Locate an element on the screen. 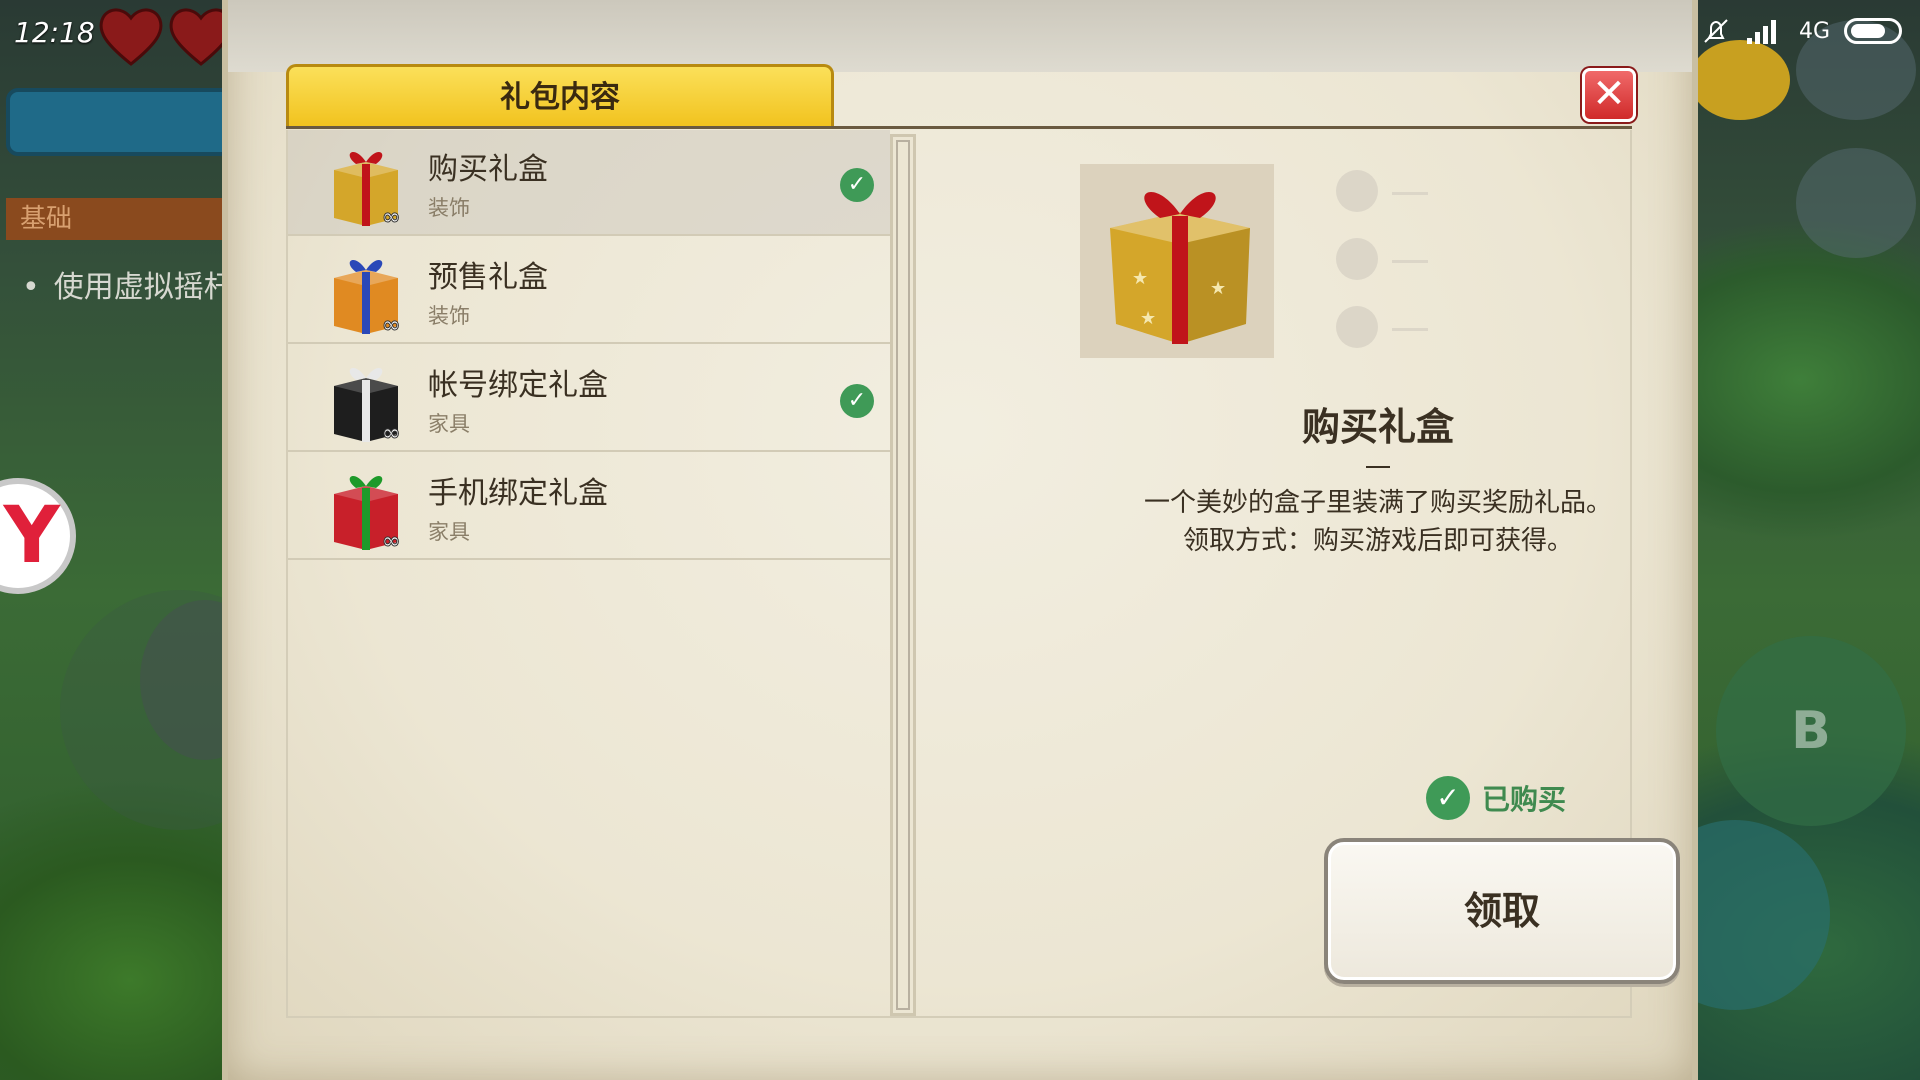  hud-coin-icon is located at coordinates (1740, 80).